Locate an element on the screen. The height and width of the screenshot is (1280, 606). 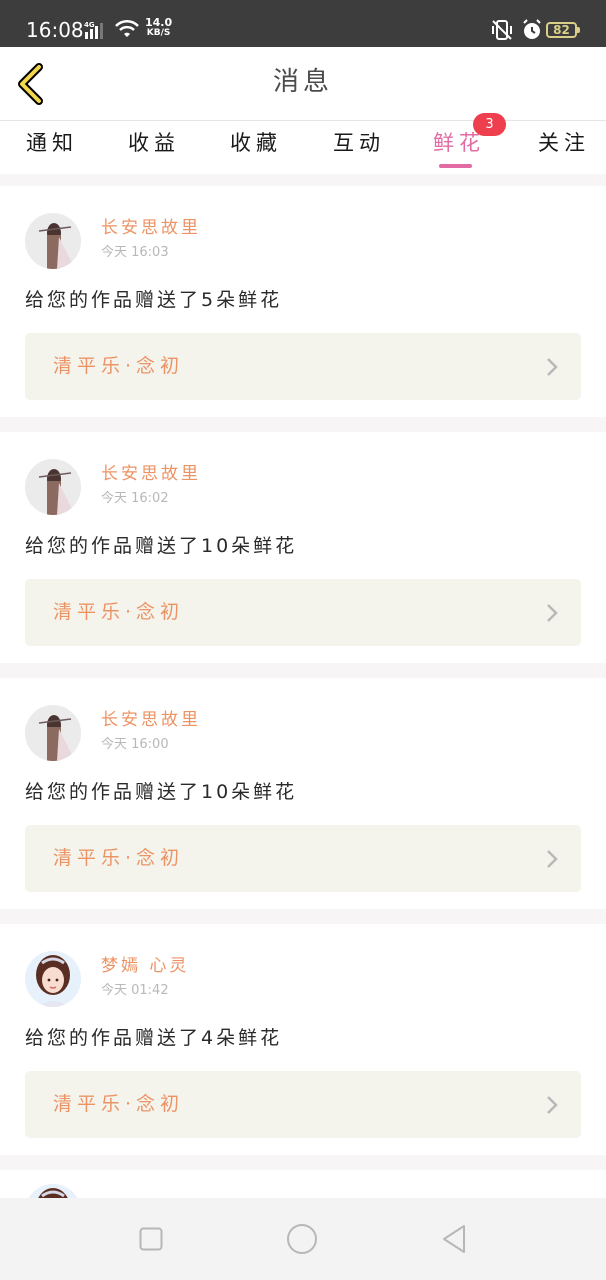
page-title: 消息 is located at coordinates (302, 82).